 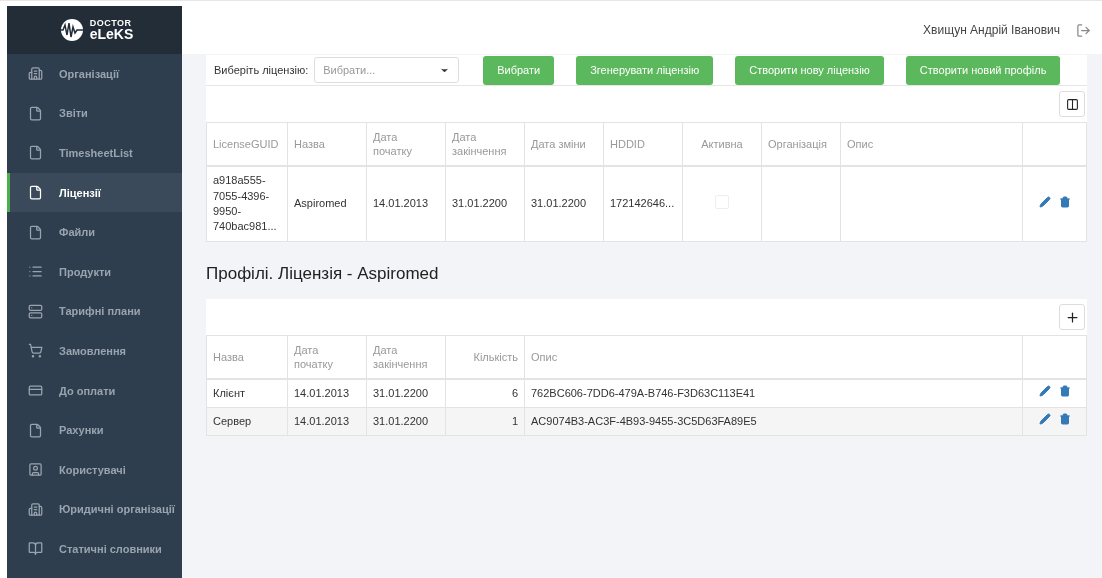 I want to click on sidebar-item: Юридичні організації, so click(x=94, y=509).